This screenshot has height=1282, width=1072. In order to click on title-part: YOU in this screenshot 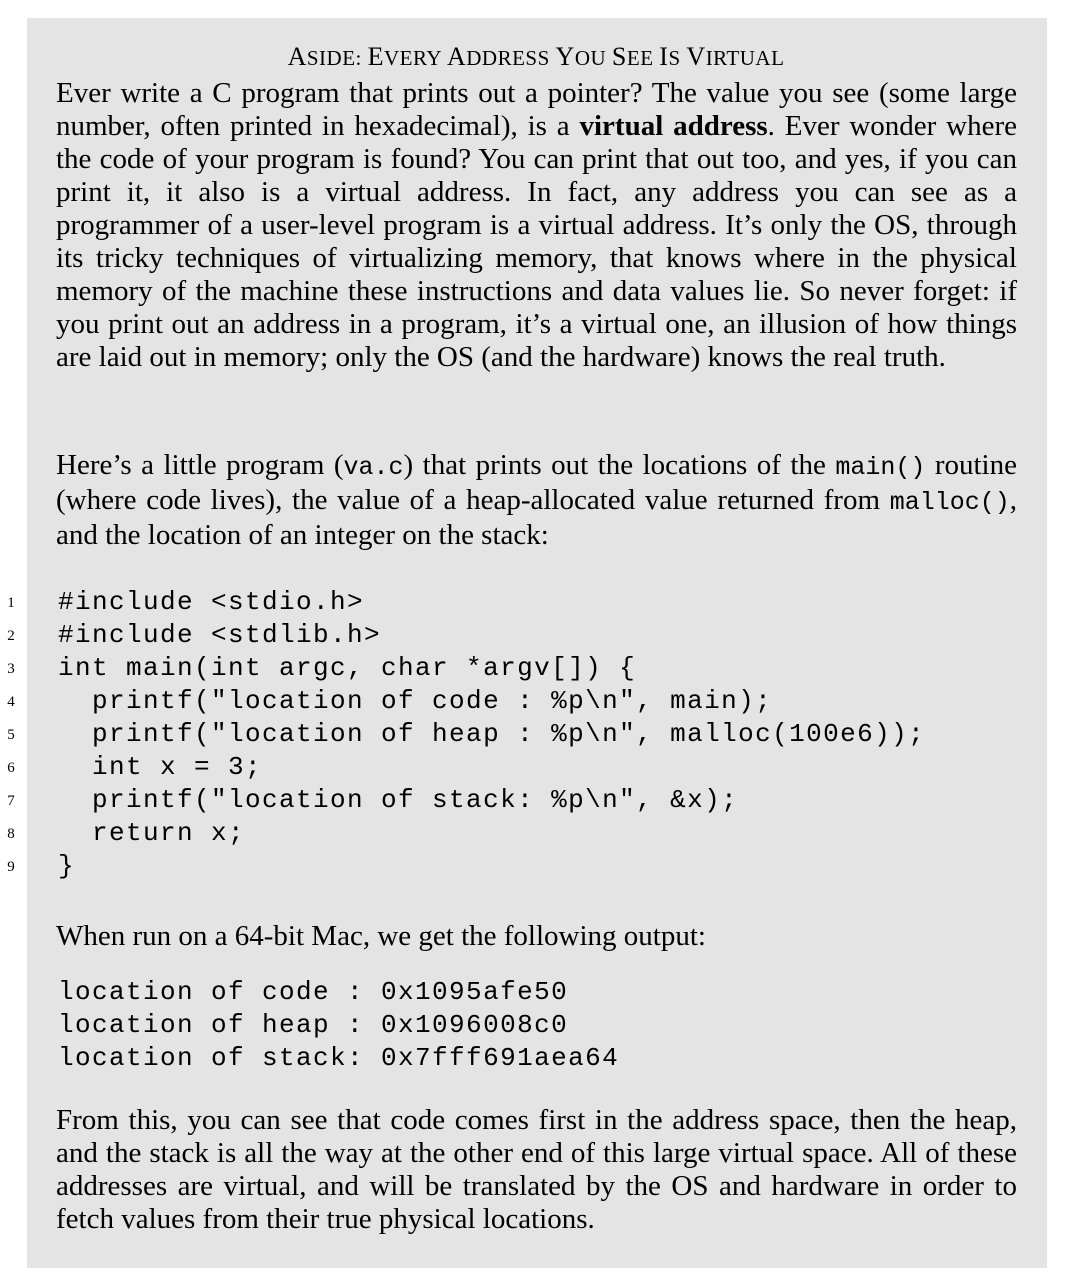, I will do `click(583, 56)`.